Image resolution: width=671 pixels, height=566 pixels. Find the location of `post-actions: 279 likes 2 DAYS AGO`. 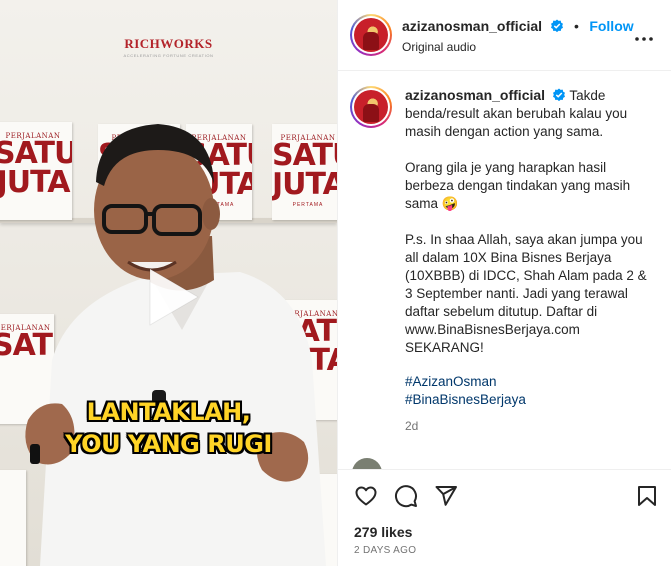

post-actions: 279 likes 2 DAYS AGO is located at coordinates (504, 517).